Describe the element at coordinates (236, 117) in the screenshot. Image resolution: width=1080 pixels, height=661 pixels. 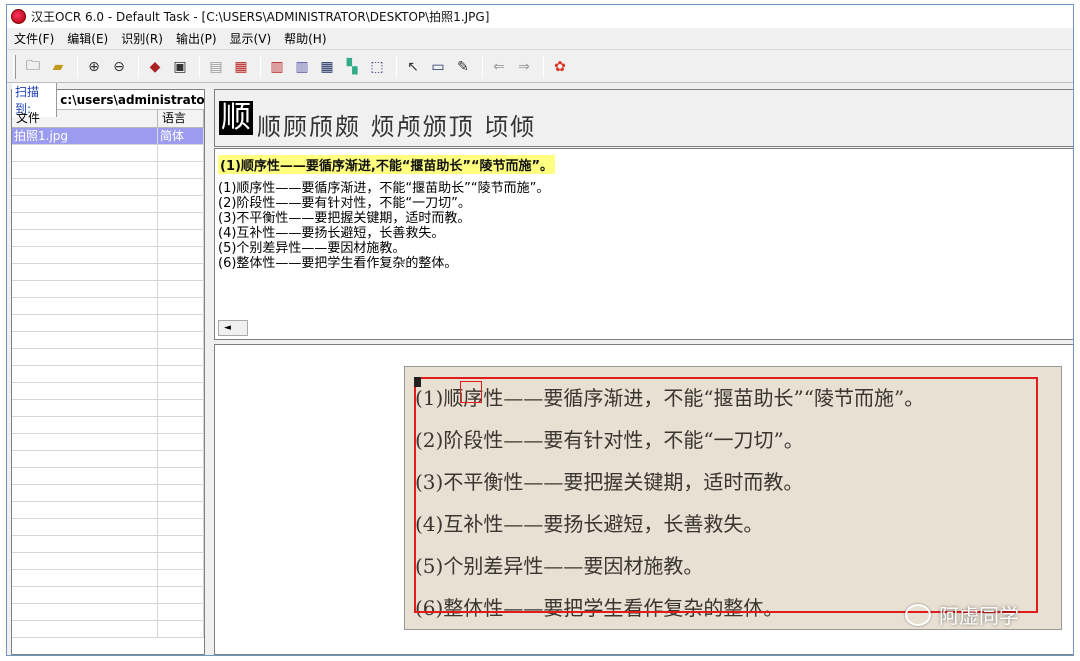
I see `current-character: 顺` at that location.